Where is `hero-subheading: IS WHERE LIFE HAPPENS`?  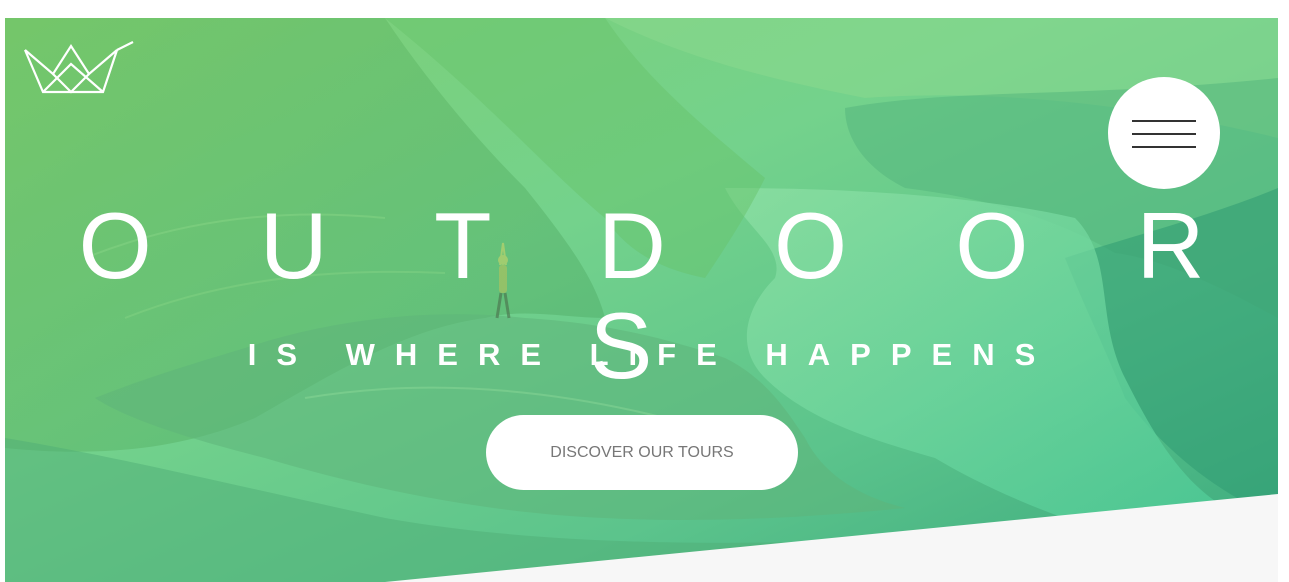
hero-subheading: IS WHERE LIFE HAPPENS is located at coordinates (651, 354).